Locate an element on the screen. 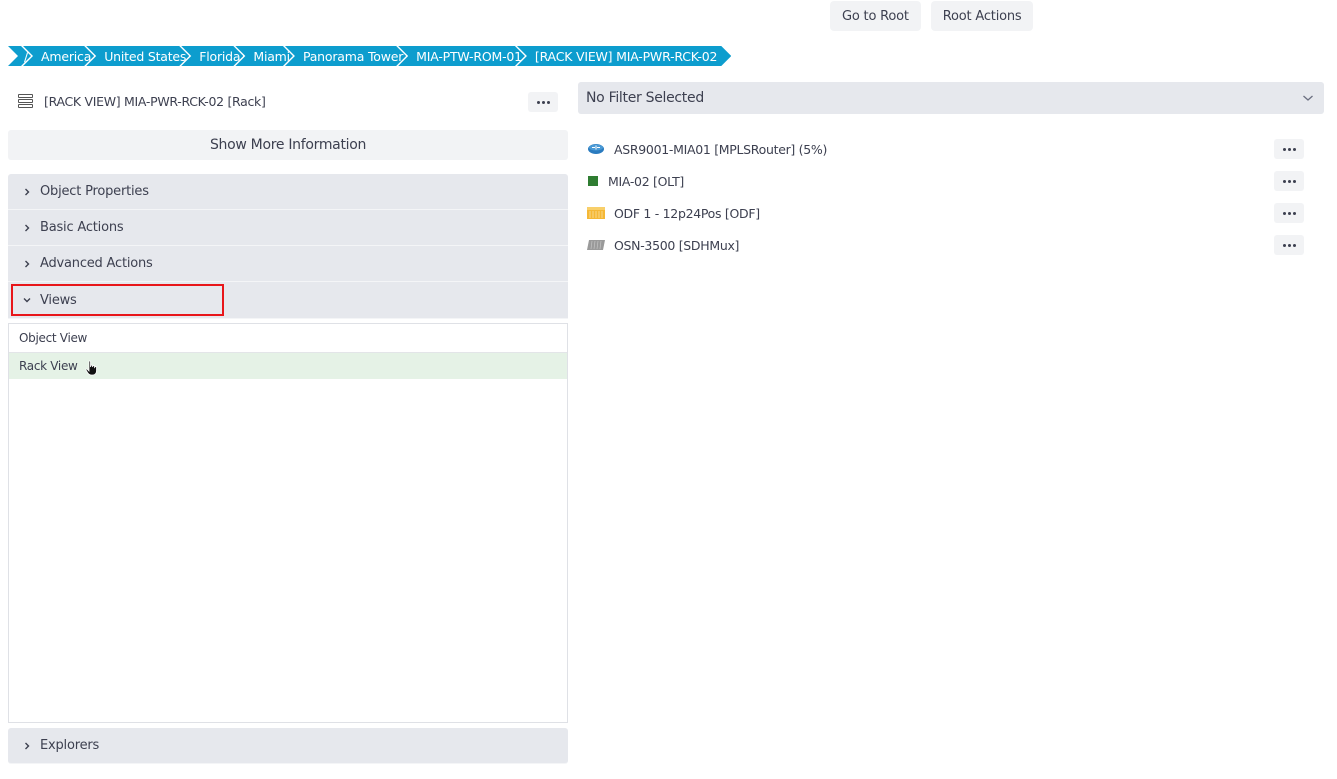 The image size is (1337, 779). device-name: ODF 1 - 12p24Pos [ODF] is located at coordinates (687, 213).